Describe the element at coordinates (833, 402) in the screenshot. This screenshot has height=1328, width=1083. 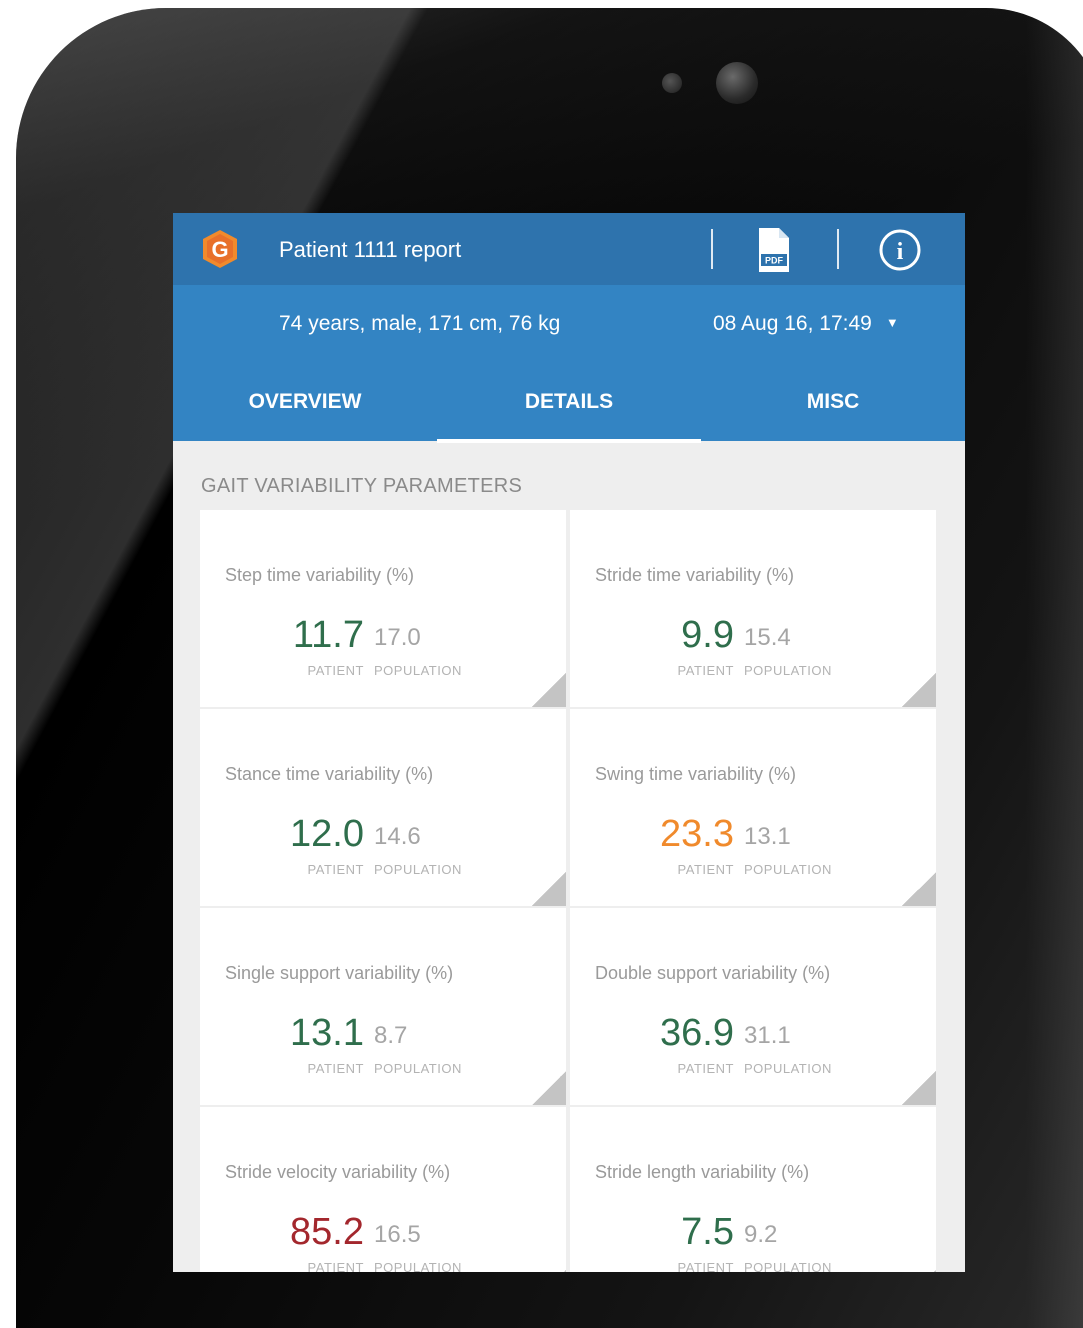
I see `tab-misc: MISC` at that location.